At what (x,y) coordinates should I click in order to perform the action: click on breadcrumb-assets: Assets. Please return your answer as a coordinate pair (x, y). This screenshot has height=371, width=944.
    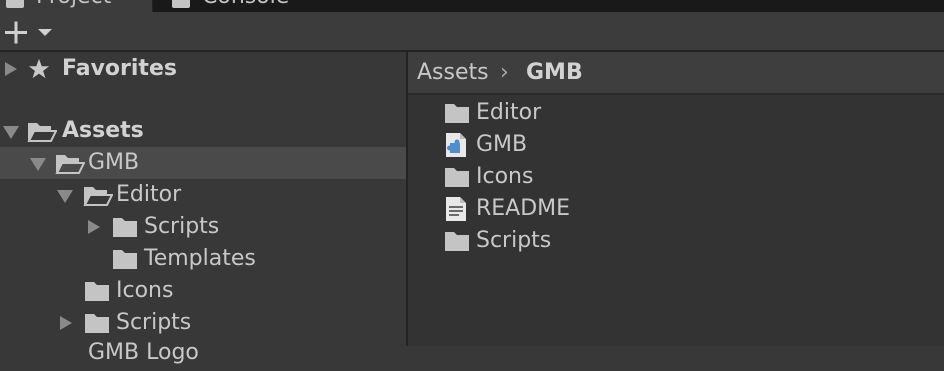
    Looking at the image, I should click on (453, 73).